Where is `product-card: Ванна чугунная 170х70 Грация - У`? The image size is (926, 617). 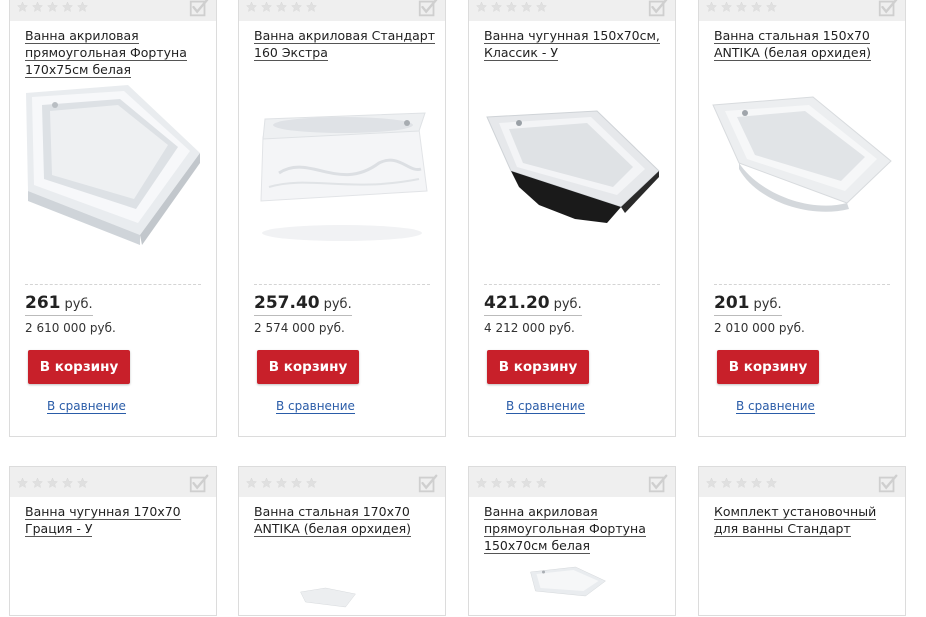 product-card: Ванна чугунная 170х70 Грация - У is located at coordinates (113, 541).